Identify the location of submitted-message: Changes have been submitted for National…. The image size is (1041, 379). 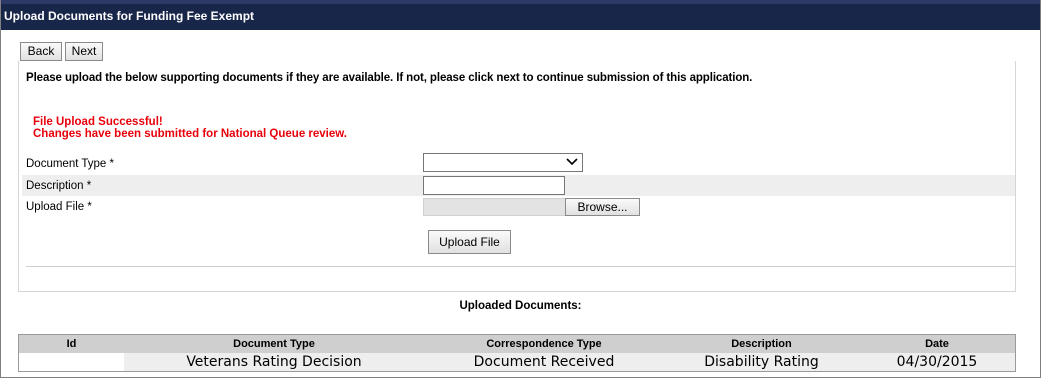
(190, 134).